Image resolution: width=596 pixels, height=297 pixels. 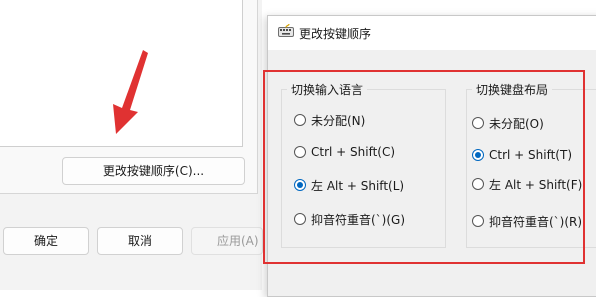 I want to click on radio-label: 抑音符重音(`)(G), so click(x=358, y=219).